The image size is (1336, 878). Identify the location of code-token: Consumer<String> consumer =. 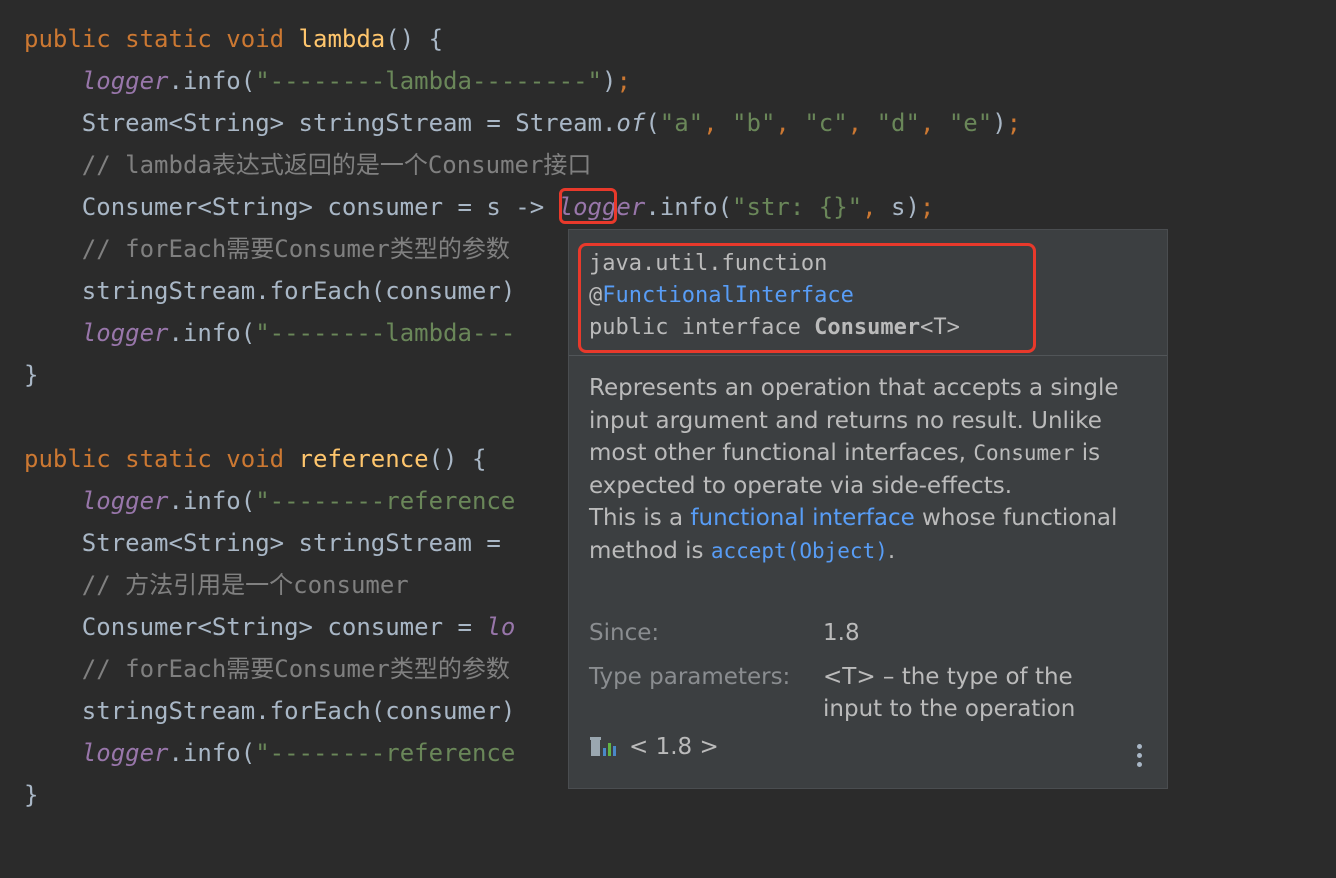
(255, 627).